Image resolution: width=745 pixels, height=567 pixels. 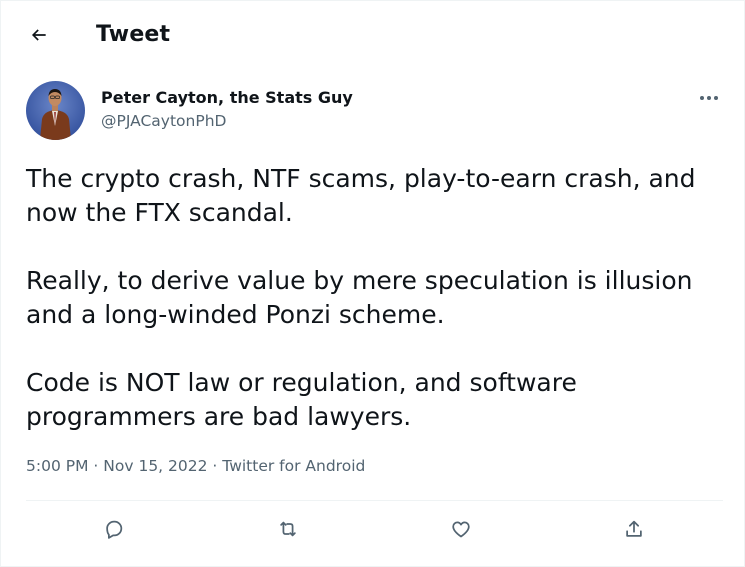 I want to click on back-button, so click(x=39, y=35).